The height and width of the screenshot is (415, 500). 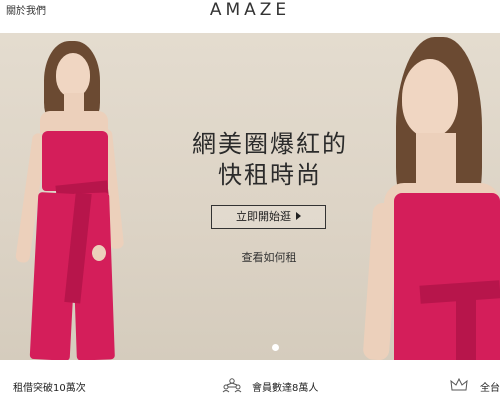 What do you see at coordinates (250, 10) in the screenshot?
I see `brand-logo: AMAZE` at bounding box center [250, 10].